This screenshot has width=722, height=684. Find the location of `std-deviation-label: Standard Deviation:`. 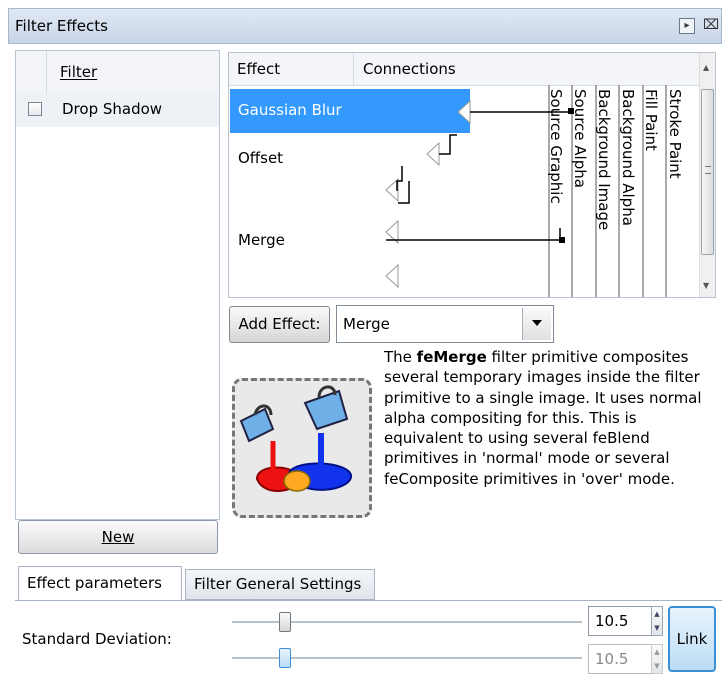

std-deviation-label: Standard Deviation: is located at coordinates (97, 639).